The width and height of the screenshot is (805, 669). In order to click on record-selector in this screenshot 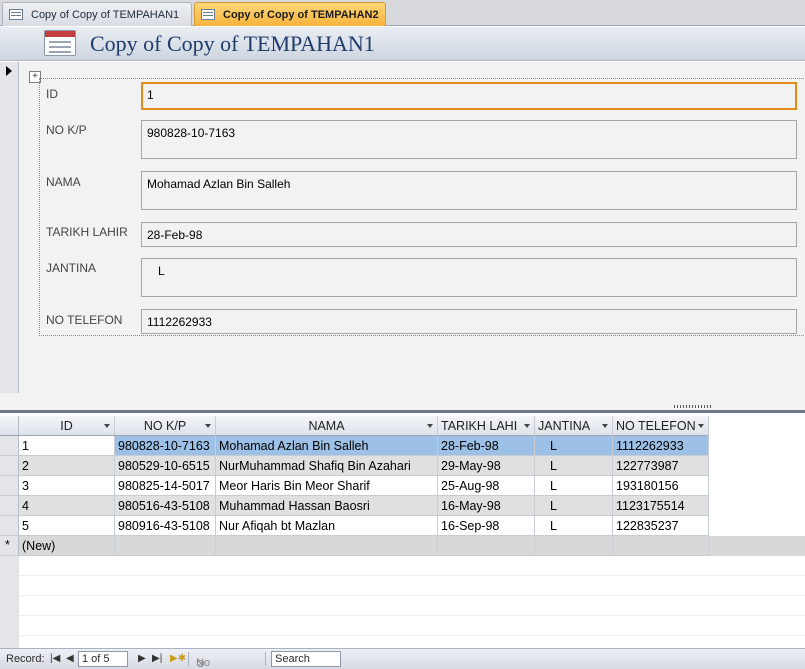, I will do `click(9, 227)`.